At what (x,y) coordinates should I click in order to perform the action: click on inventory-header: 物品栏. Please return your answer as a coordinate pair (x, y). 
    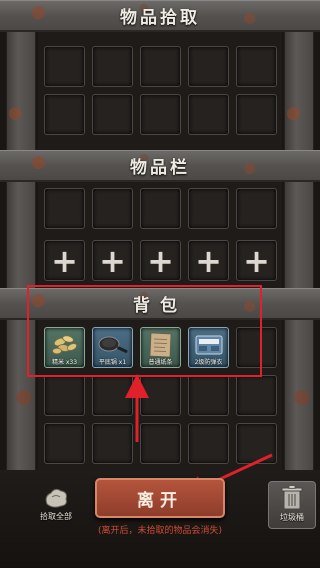
    Looking at the image, I should click on (160, 166).